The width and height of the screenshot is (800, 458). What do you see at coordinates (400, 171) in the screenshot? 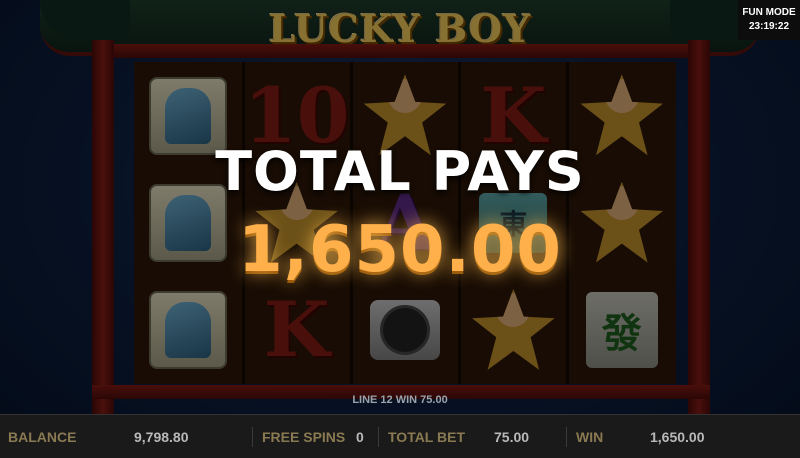
I see `total-pays-label: TOTAL PAYS` at bounding box center [400, 171].